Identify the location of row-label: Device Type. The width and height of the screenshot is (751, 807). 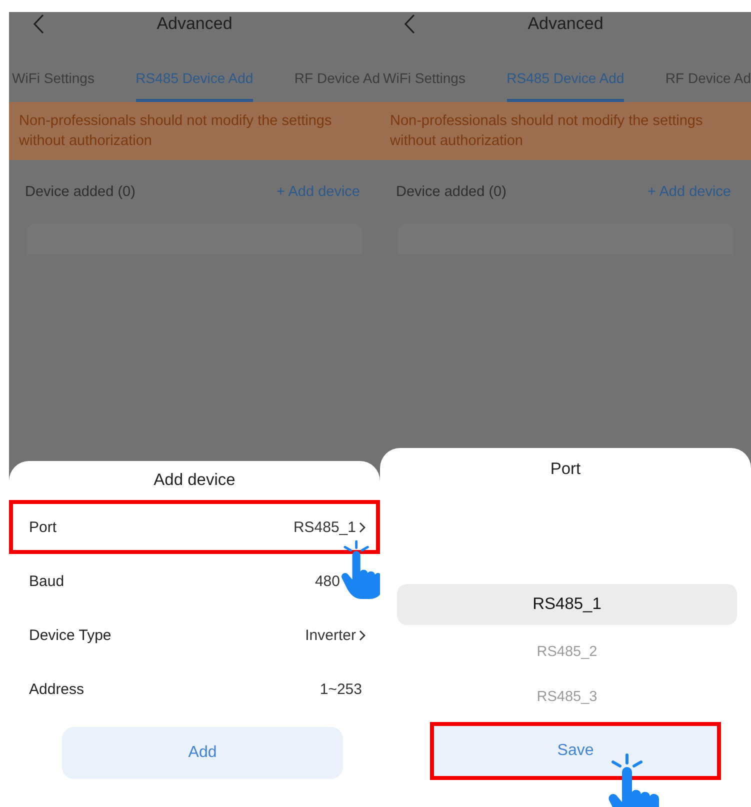
(70, 635).